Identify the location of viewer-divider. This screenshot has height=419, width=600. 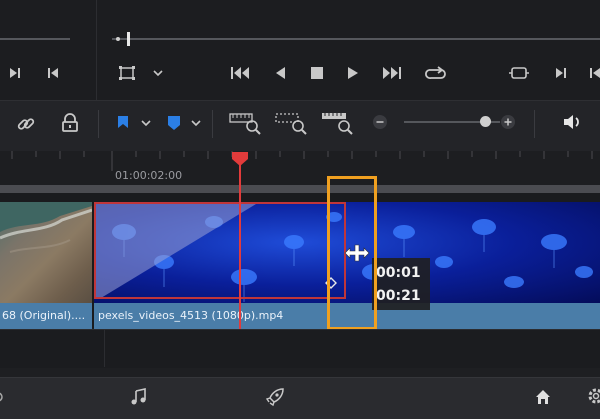
(96, 50).